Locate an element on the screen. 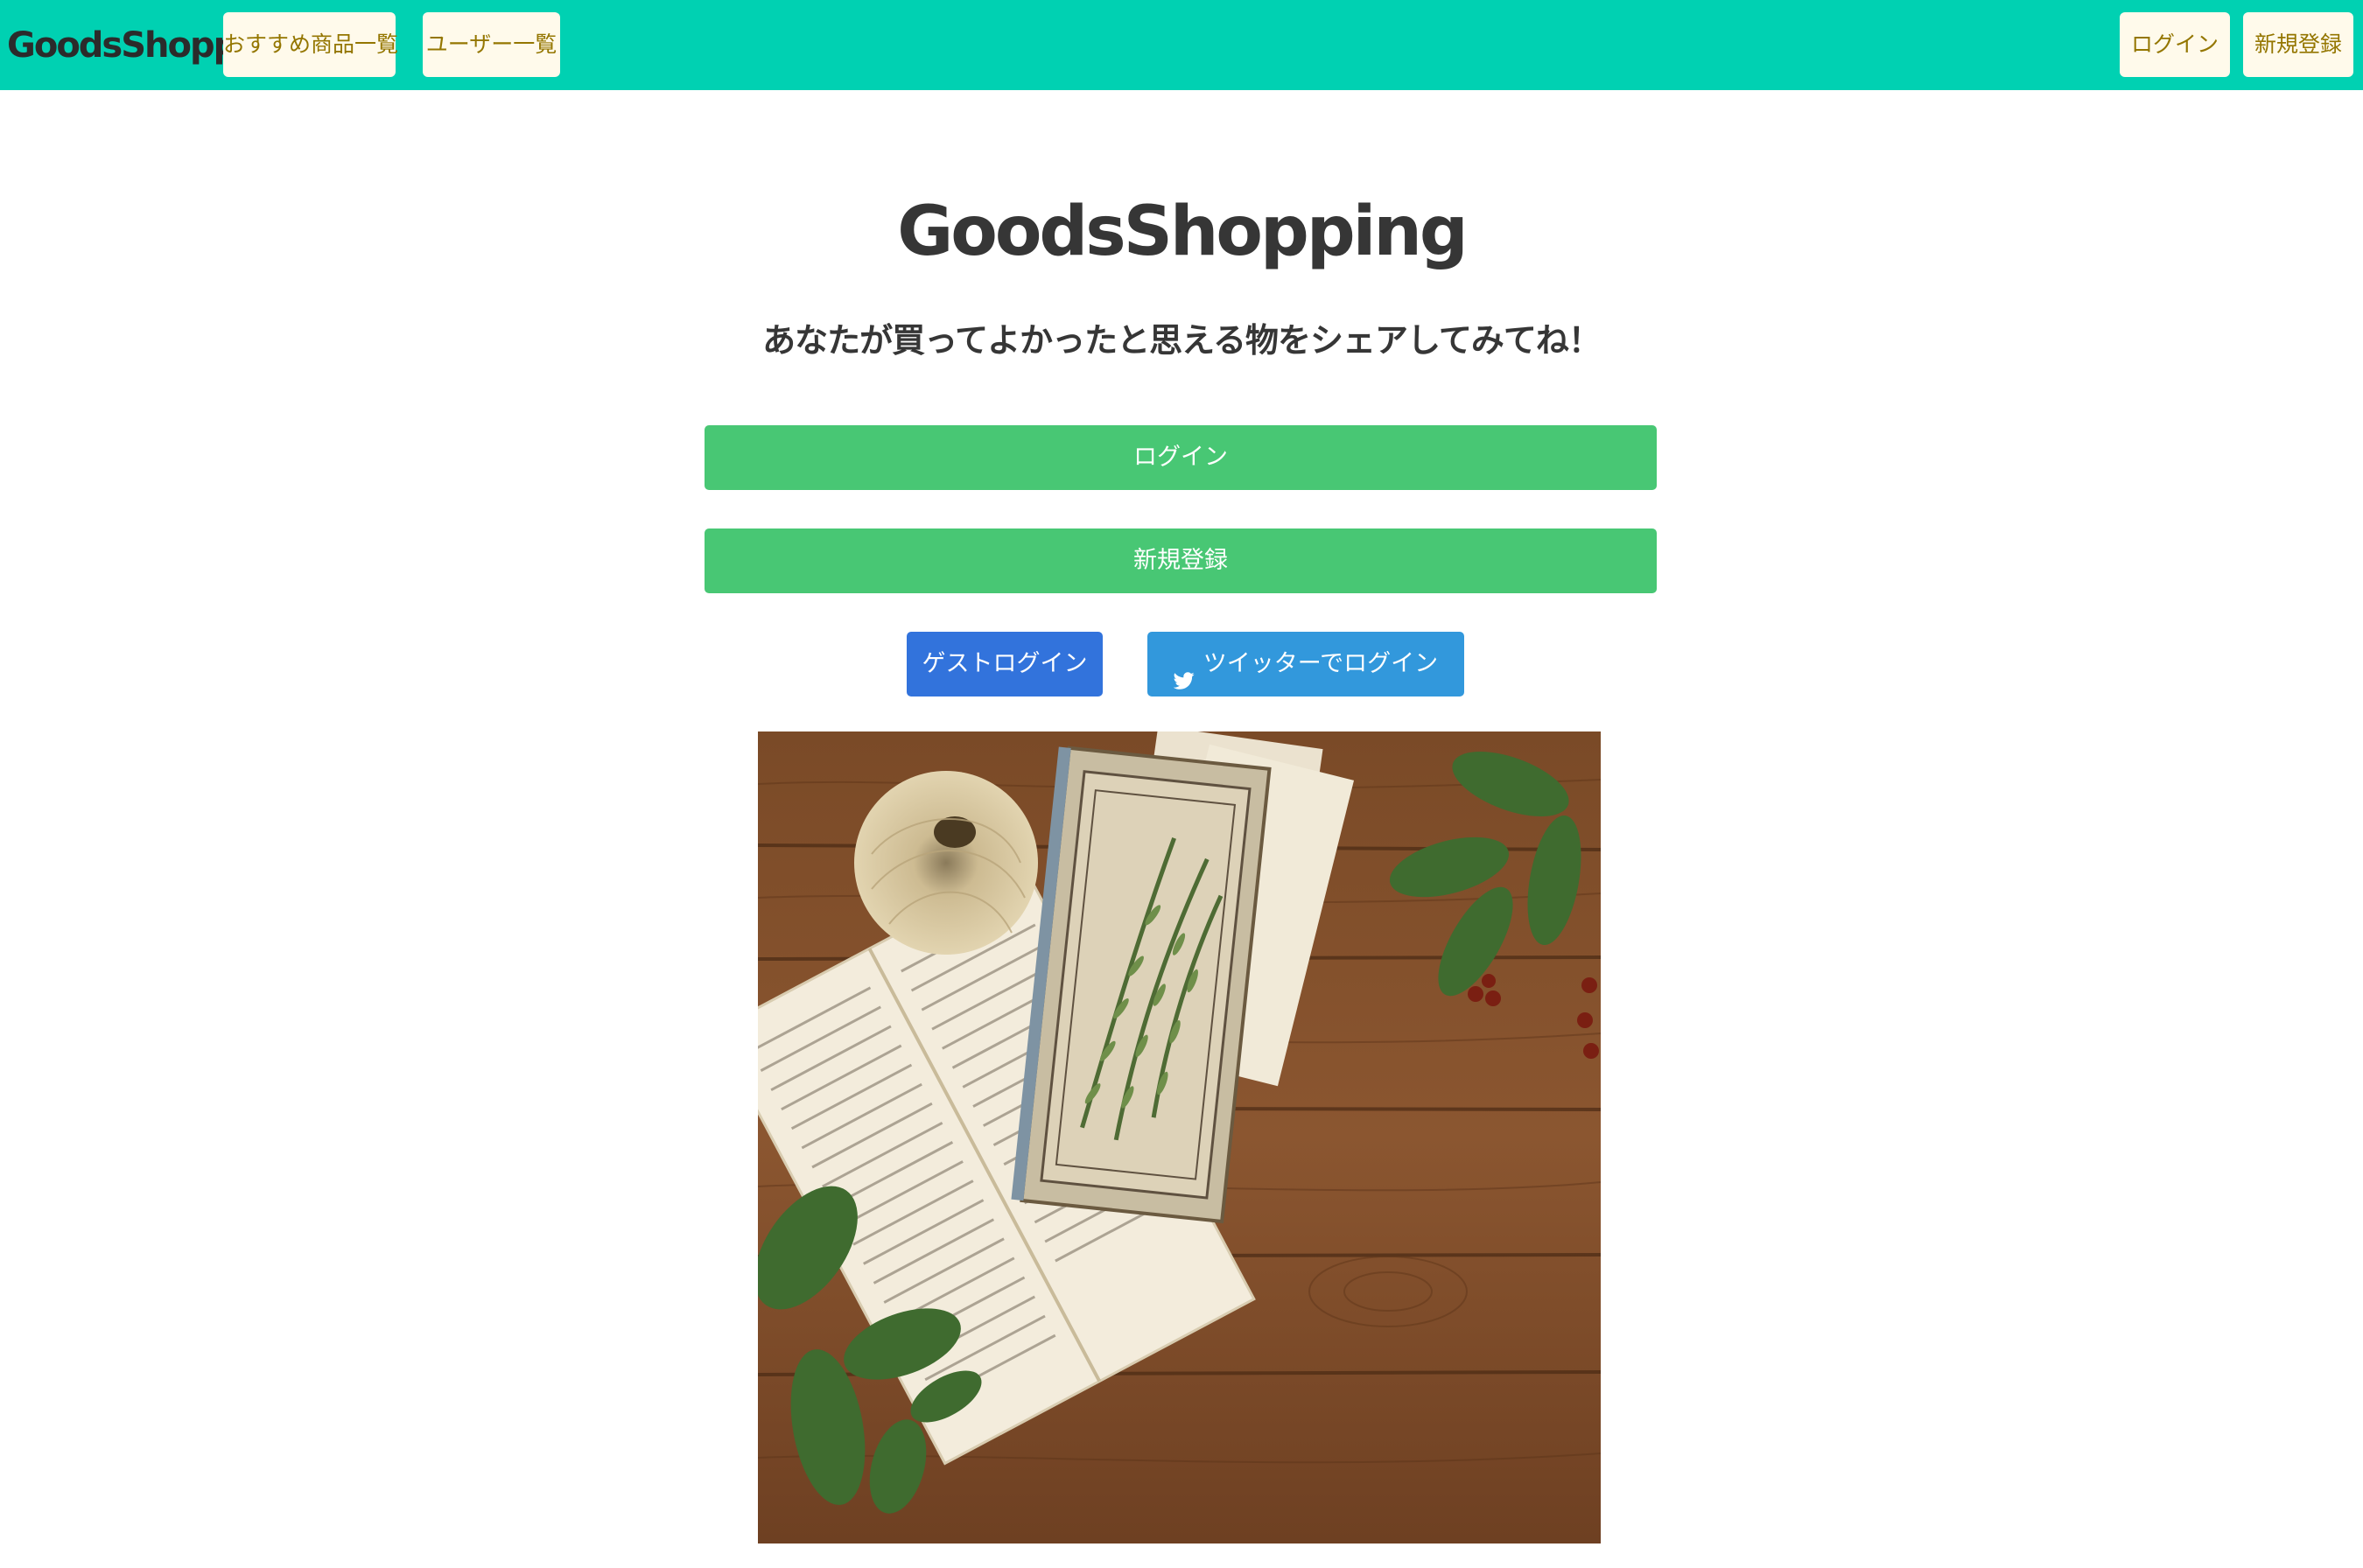 Image resolution: width=2363 pixels, height=1568 pixels. nav-login-button: ログイン is located at coordinates (2175, 44).